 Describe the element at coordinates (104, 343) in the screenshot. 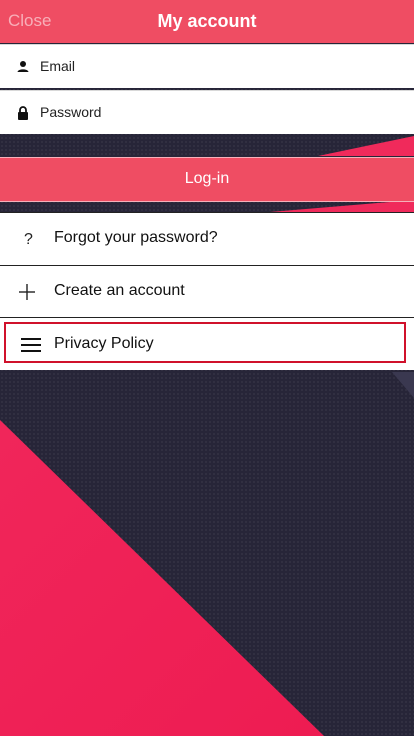

I see `privacy-policy-label: Privacy Policy` at that location.